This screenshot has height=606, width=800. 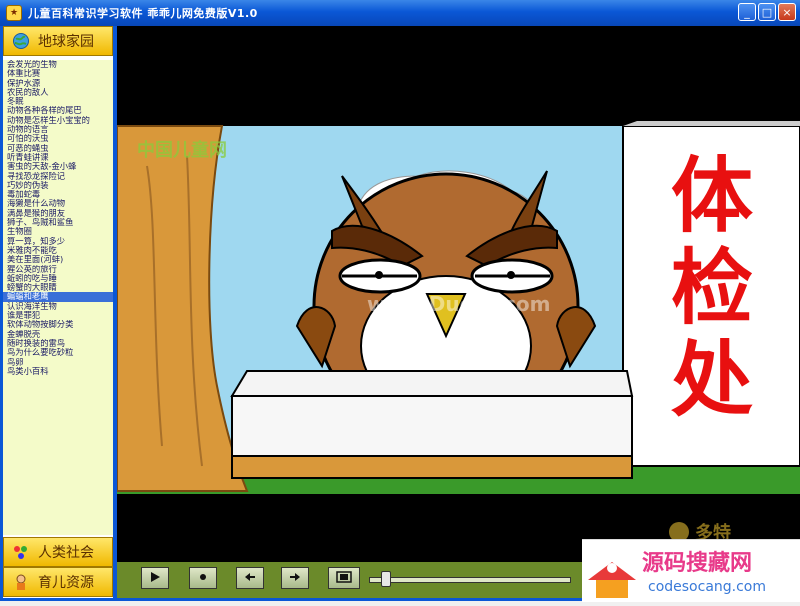 I want to click on topic-list-item: 螃蟹的大眼睛, so click(x=58, y=287).